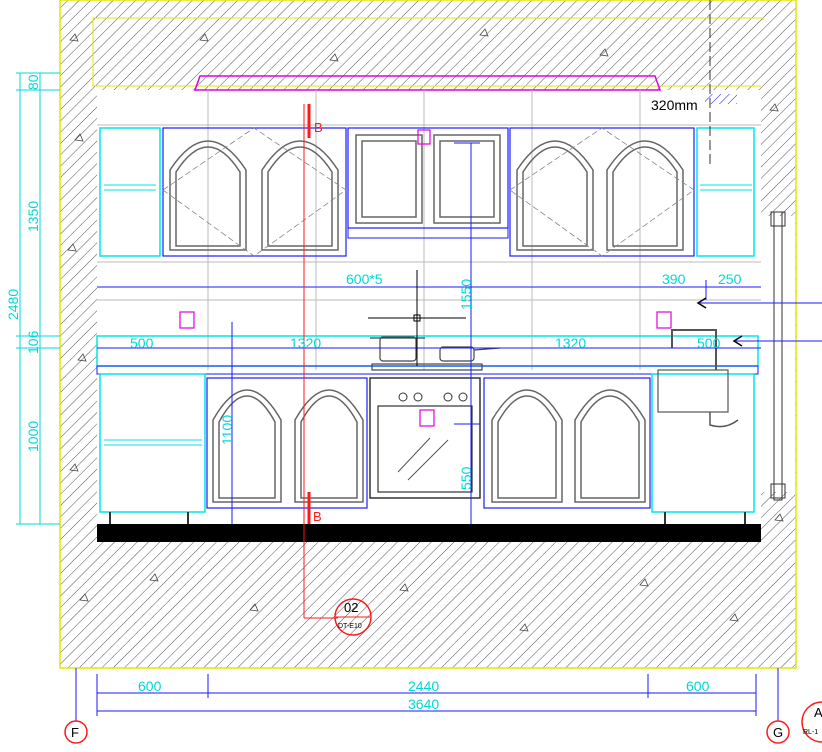  What do you see at coordinates (13, 304) in the screenshot?
I see `dim-left-total: 2480` at bounding box center [13, 304].